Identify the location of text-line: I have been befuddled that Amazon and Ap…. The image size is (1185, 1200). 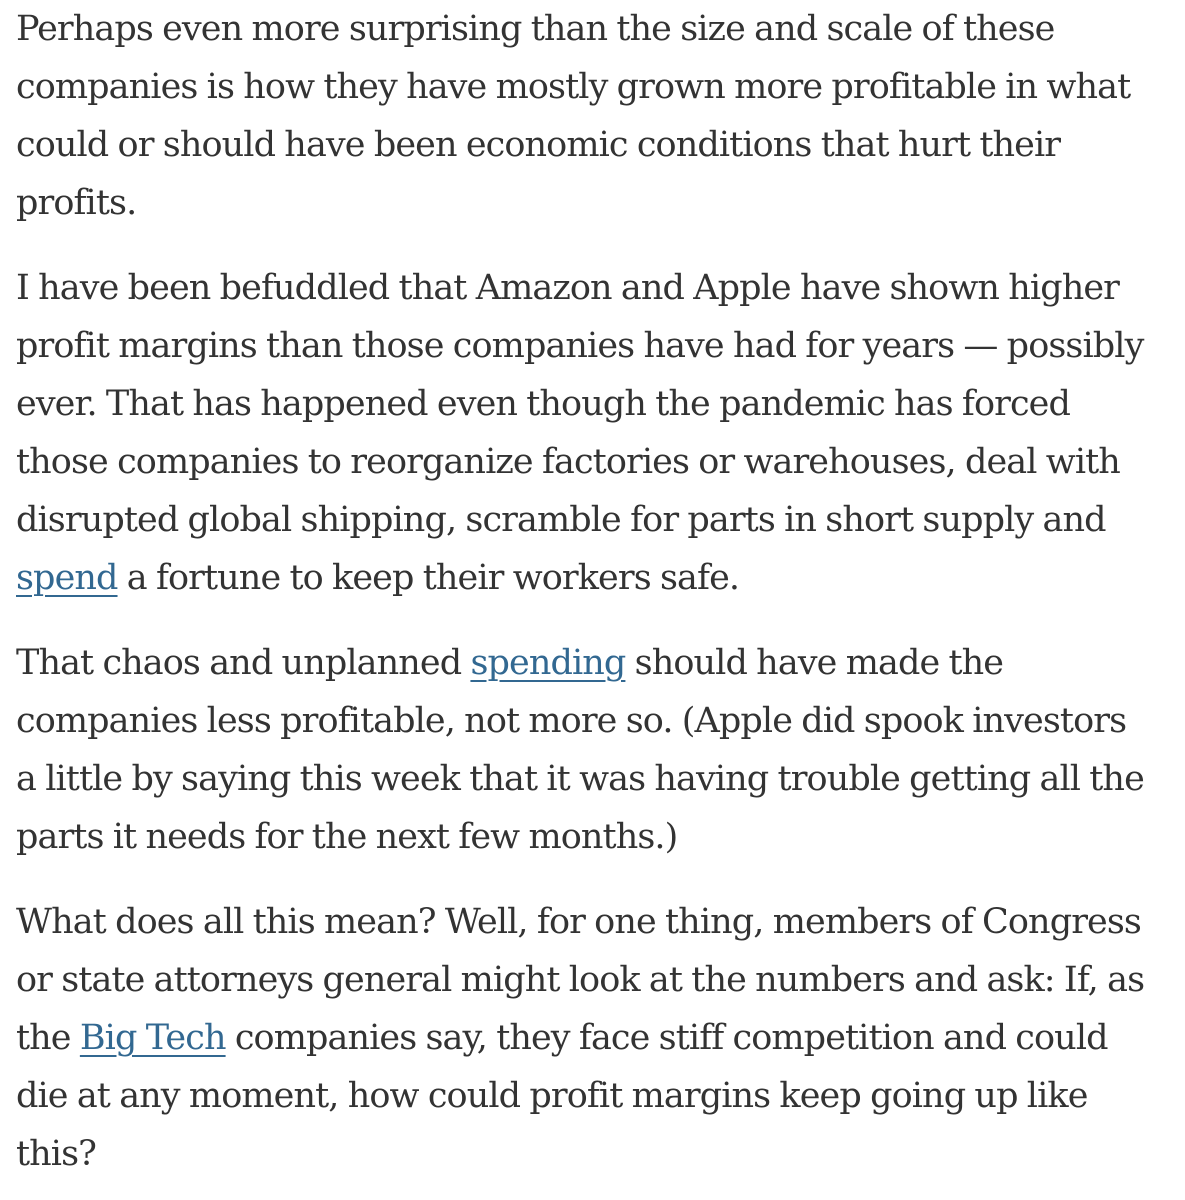
(568, 288).